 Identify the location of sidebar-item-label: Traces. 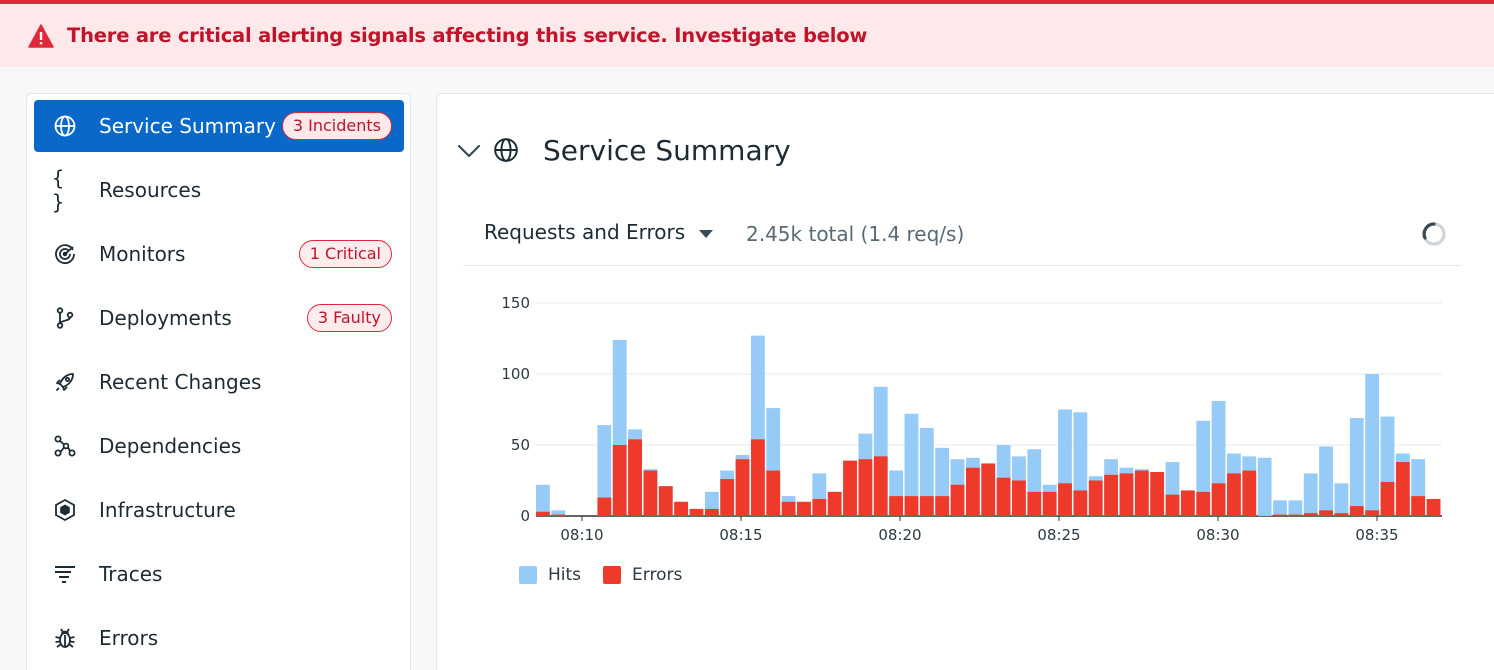
(131, 574).